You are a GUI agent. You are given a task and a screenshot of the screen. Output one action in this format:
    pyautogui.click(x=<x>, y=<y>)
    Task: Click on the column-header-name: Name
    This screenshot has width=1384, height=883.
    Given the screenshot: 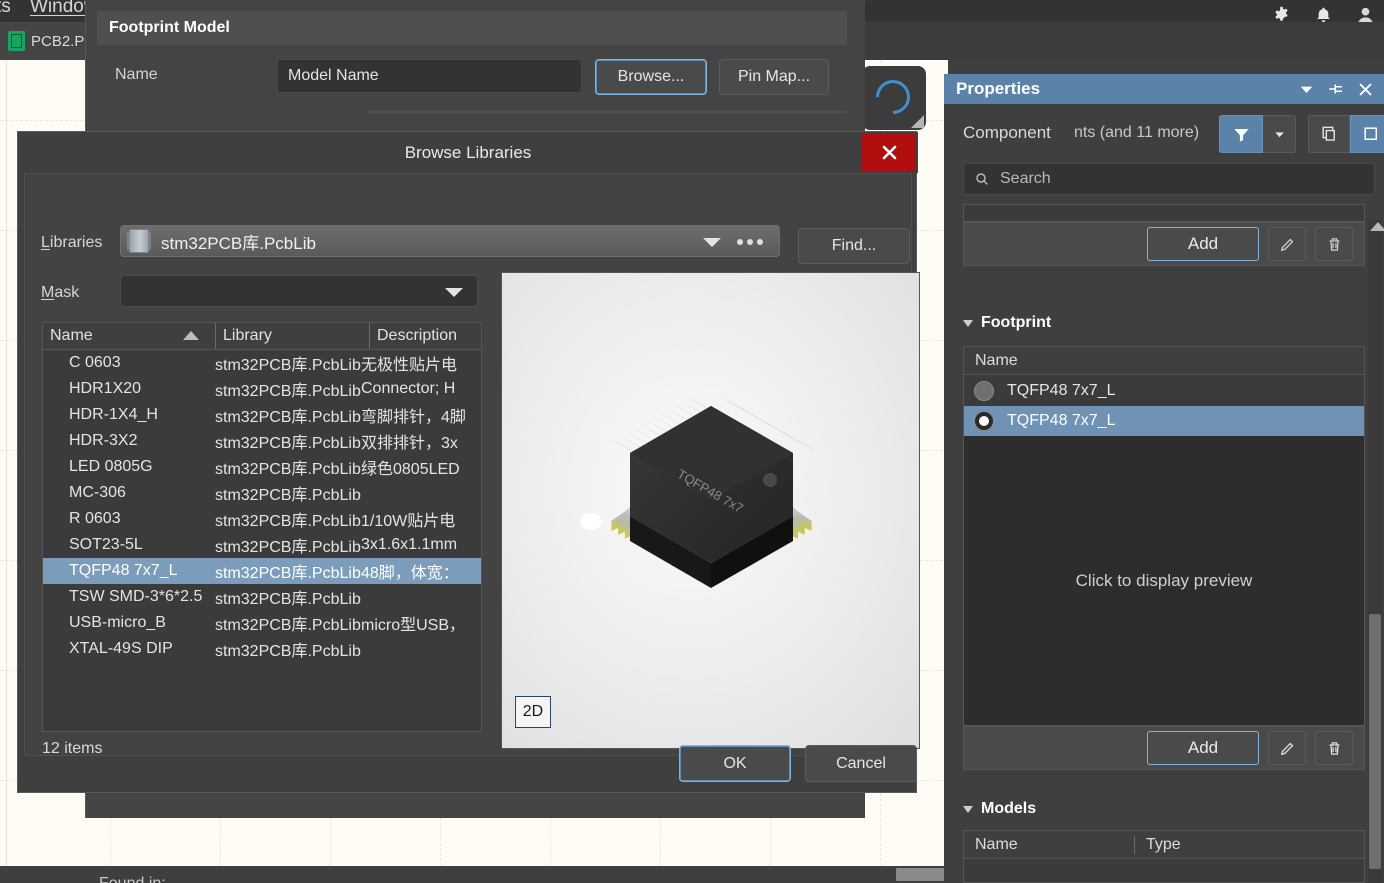 What is the action you would take?
    pyautogui.click(x=129, y=336)
    